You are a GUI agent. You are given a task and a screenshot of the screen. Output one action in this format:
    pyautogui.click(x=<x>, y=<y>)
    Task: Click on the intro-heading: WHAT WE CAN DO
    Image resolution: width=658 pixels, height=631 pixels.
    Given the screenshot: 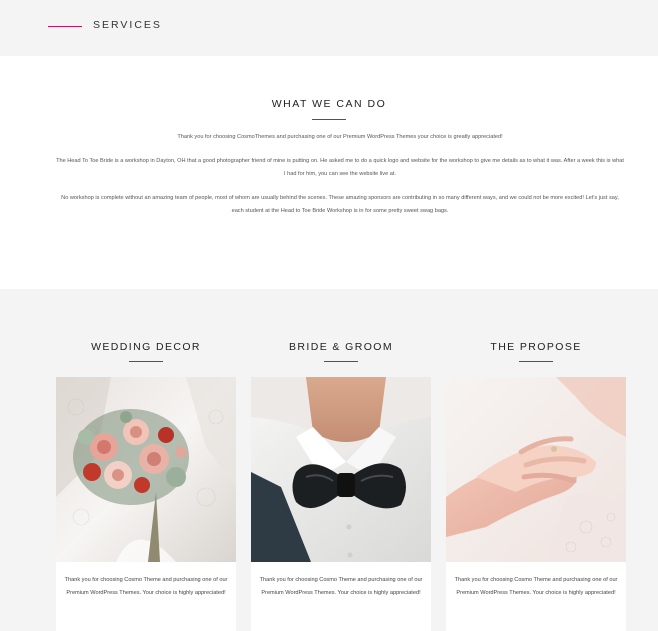 What is the action you would take?
    pyautogui.click(x=329, y=104)
    